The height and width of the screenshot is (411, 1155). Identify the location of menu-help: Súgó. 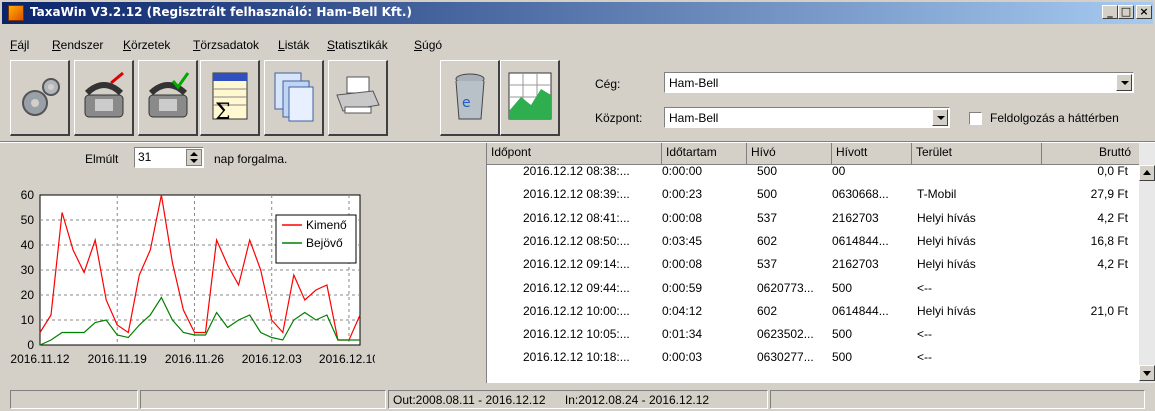
(428, 45).